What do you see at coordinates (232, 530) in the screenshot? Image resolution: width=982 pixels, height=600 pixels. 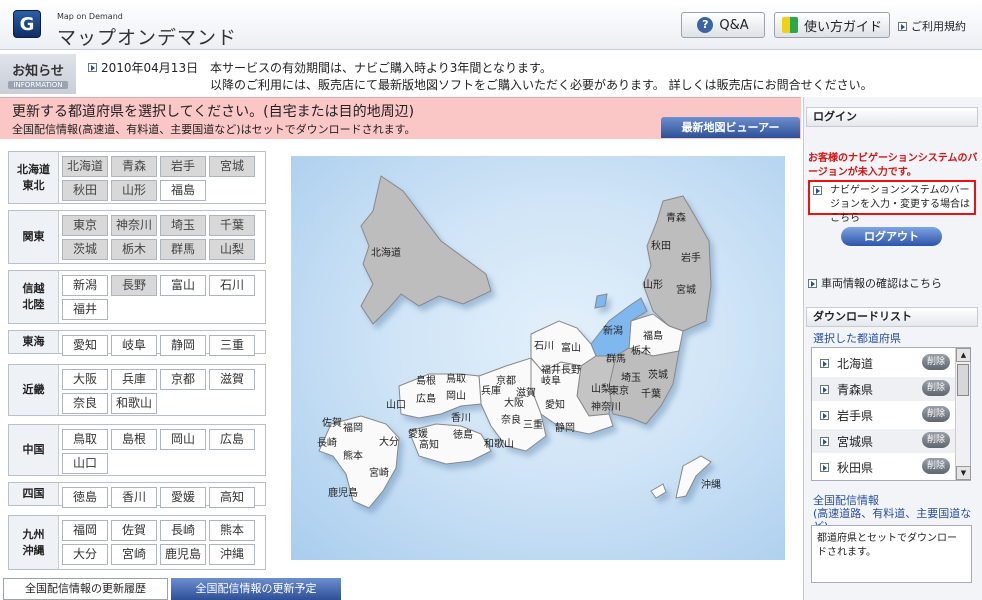 I see `pref-button: 熊本` at bounding box center [232, 530].